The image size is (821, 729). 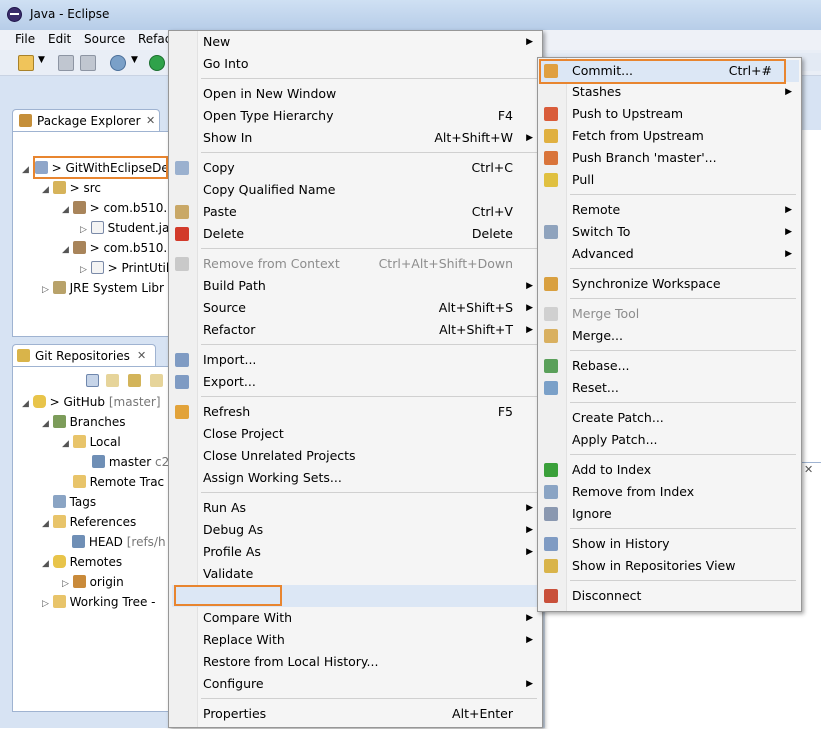 I want to click on menu-item-push-to-upstream: Push to Upstream, so click(x=682, y=114).